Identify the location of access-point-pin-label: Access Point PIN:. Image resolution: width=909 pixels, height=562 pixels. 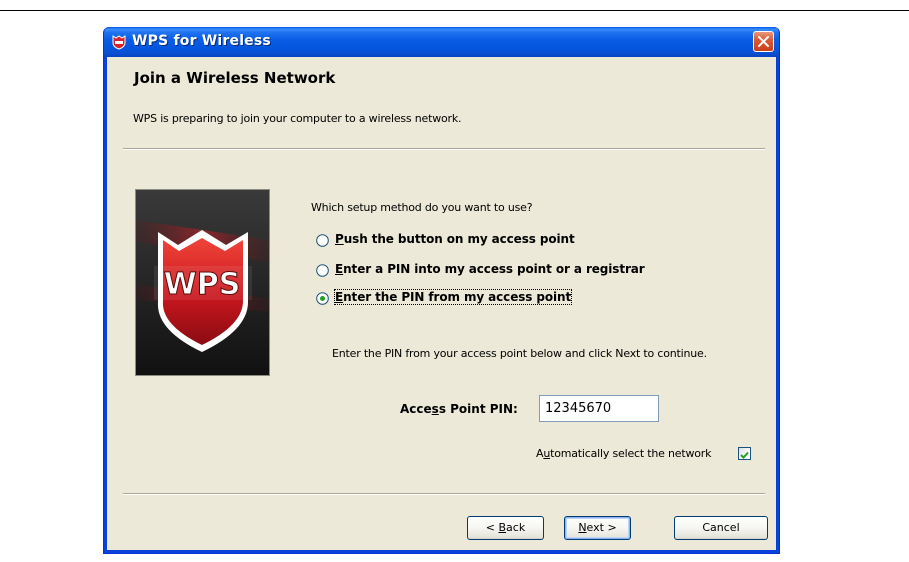
(459, 409).